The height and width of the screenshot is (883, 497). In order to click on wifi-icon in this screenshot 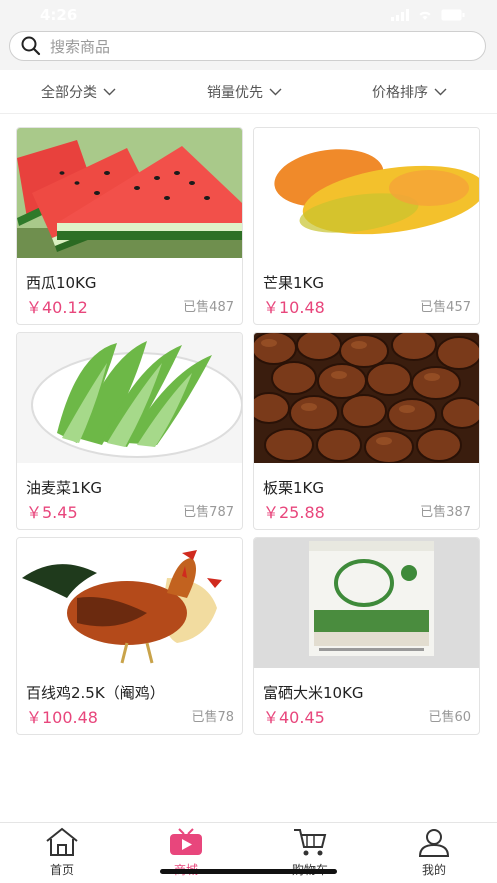, I will do `click(425, 15)`.